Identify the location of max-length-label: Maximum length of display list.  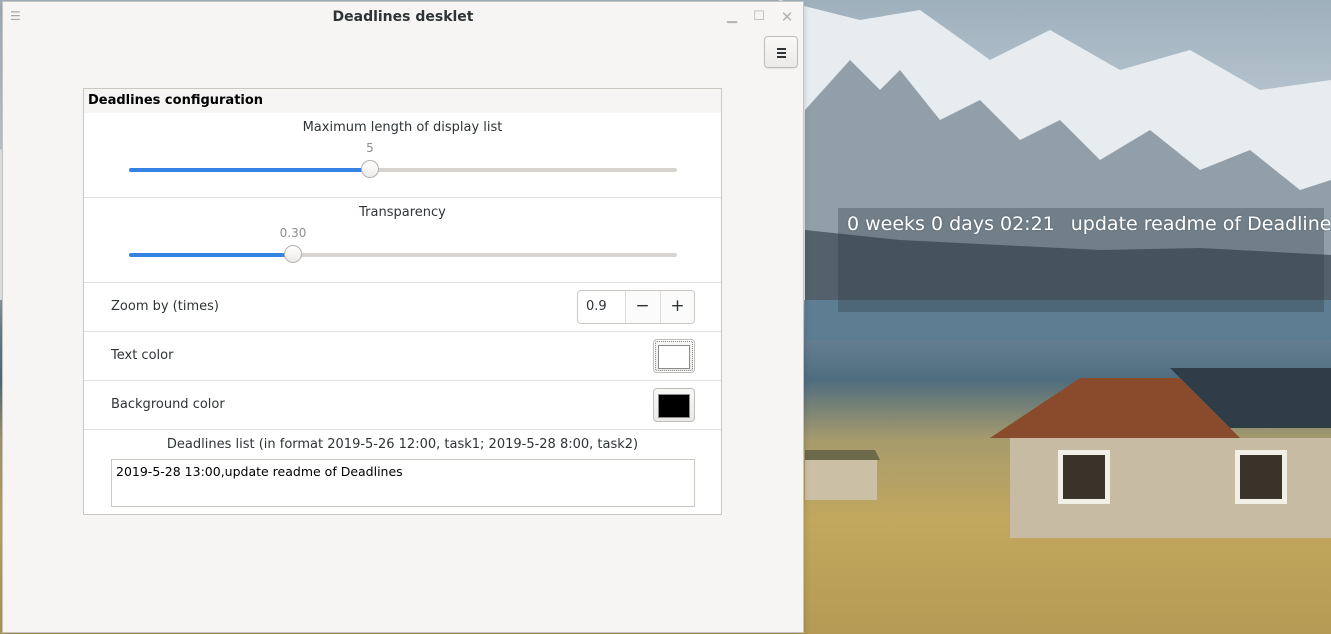
(402, 127).